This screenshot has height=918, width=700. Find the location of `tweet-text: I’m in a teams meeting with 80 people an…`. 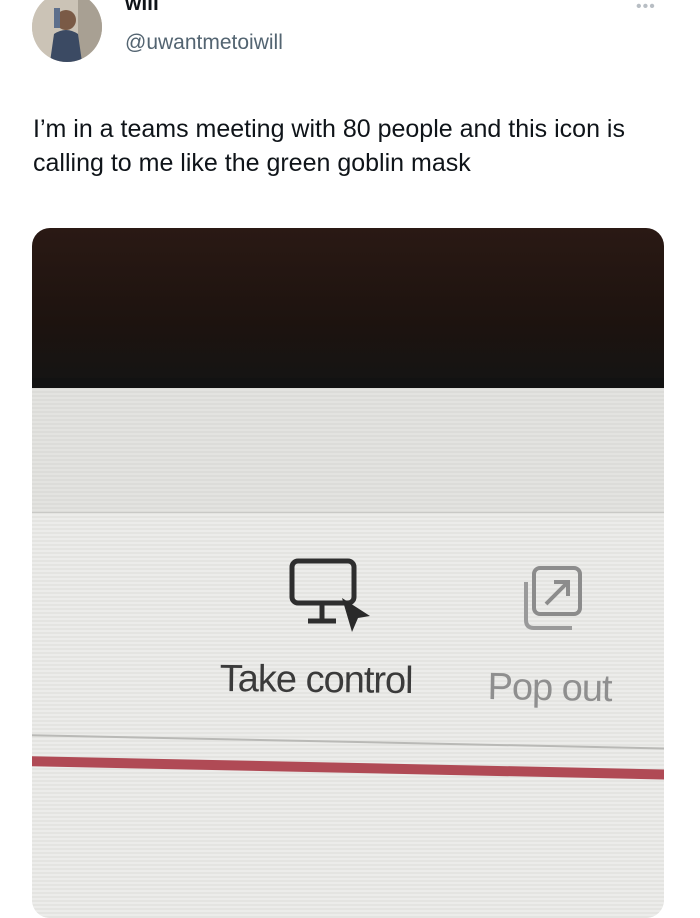

tweet-text: I’m in a teams meeting with 80 people an… is located at coordinates (329, 146).